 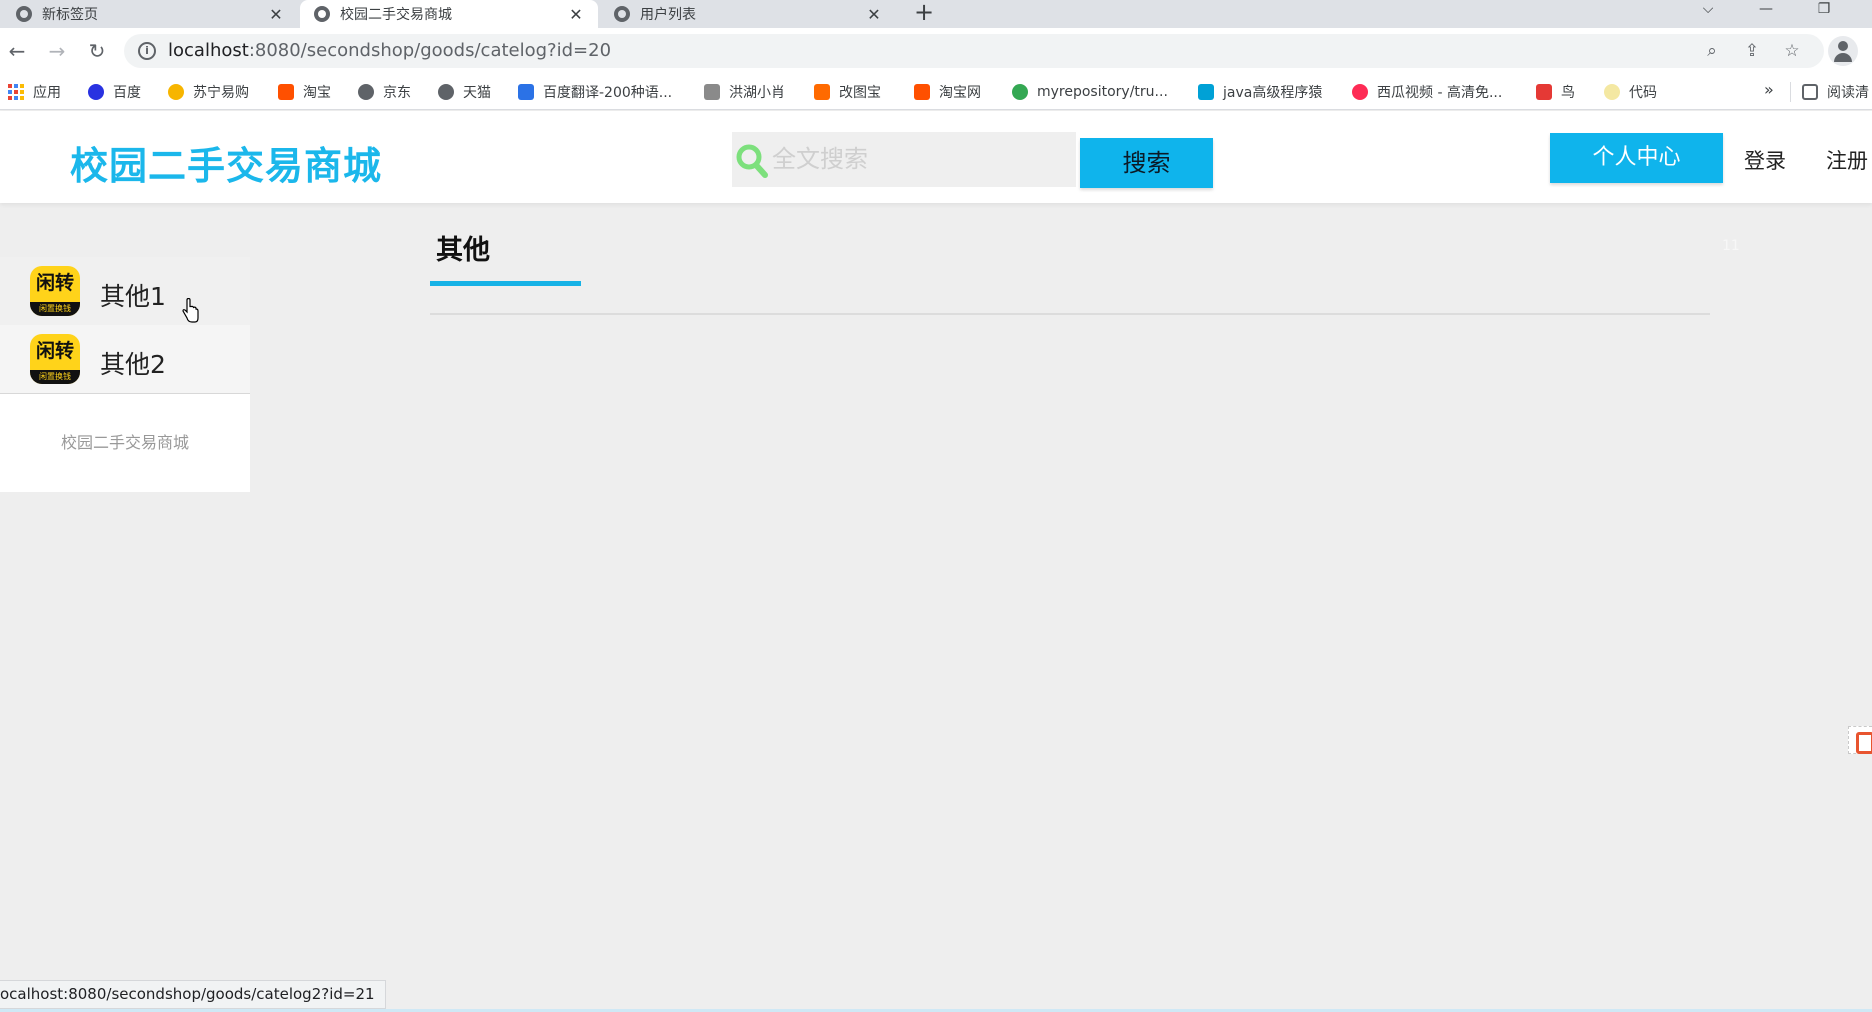 What do you see at coordinates (1752, 51) in the screenshot?
I see `share-icon: ⇪` at bounding box center [1752, 51].